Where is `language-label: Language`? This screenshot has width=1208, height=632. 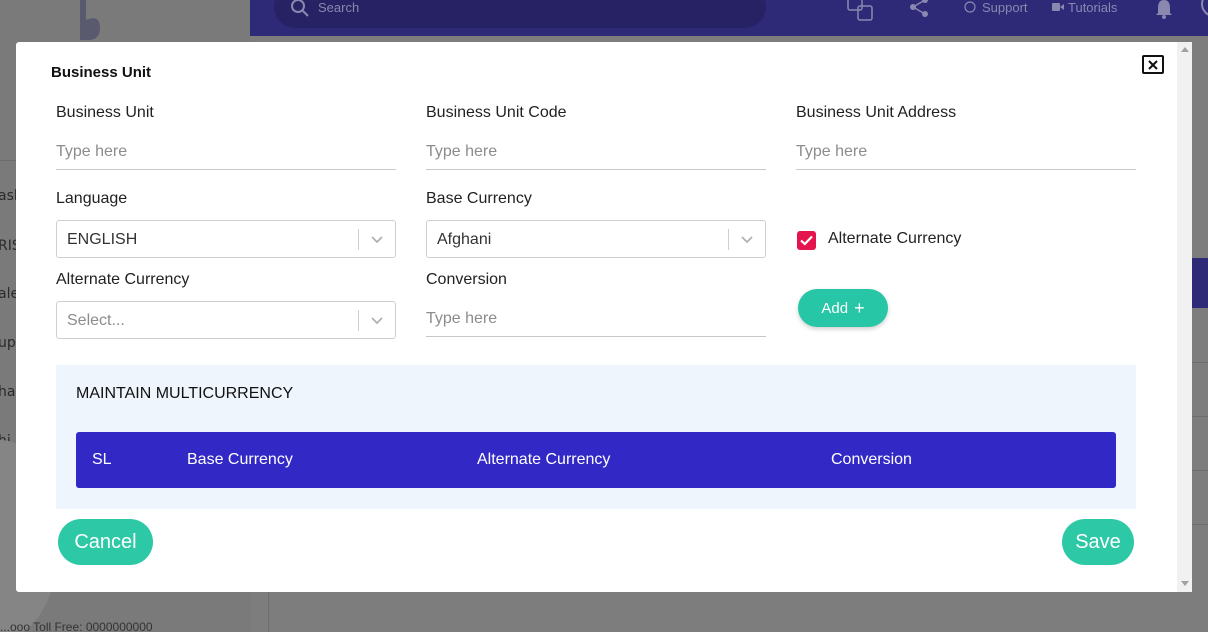
language-label: Language is located at coordinates (92, 198).